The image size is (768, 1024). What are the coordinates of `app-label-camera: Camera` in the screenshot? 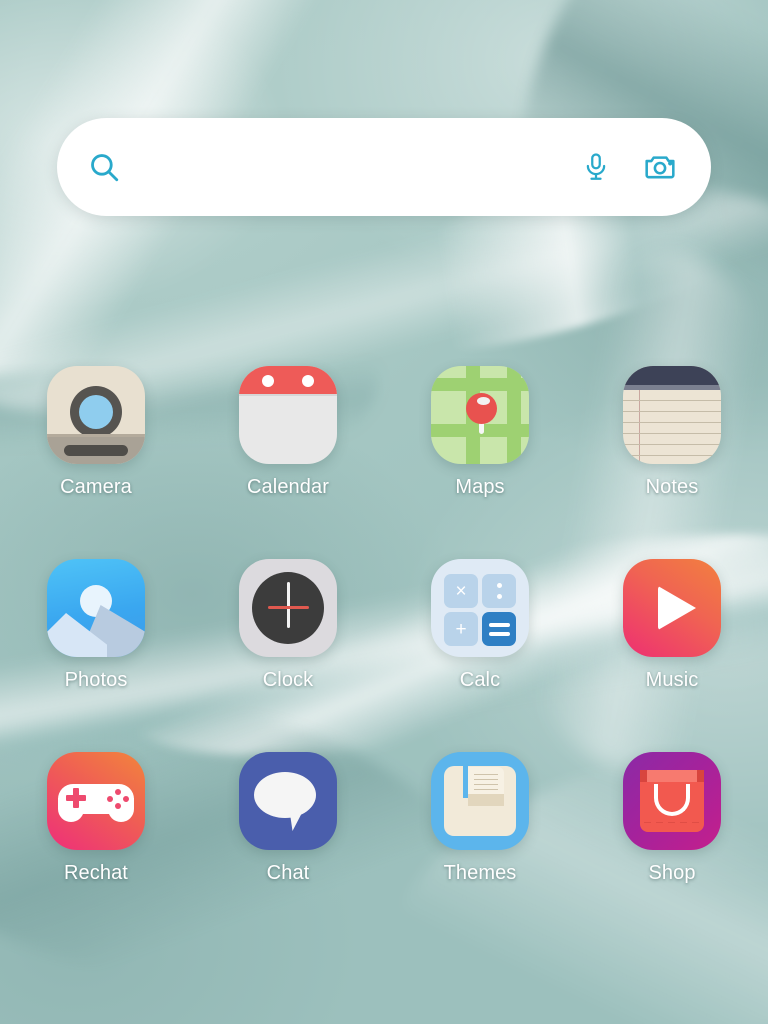 It's located at (96, 487).